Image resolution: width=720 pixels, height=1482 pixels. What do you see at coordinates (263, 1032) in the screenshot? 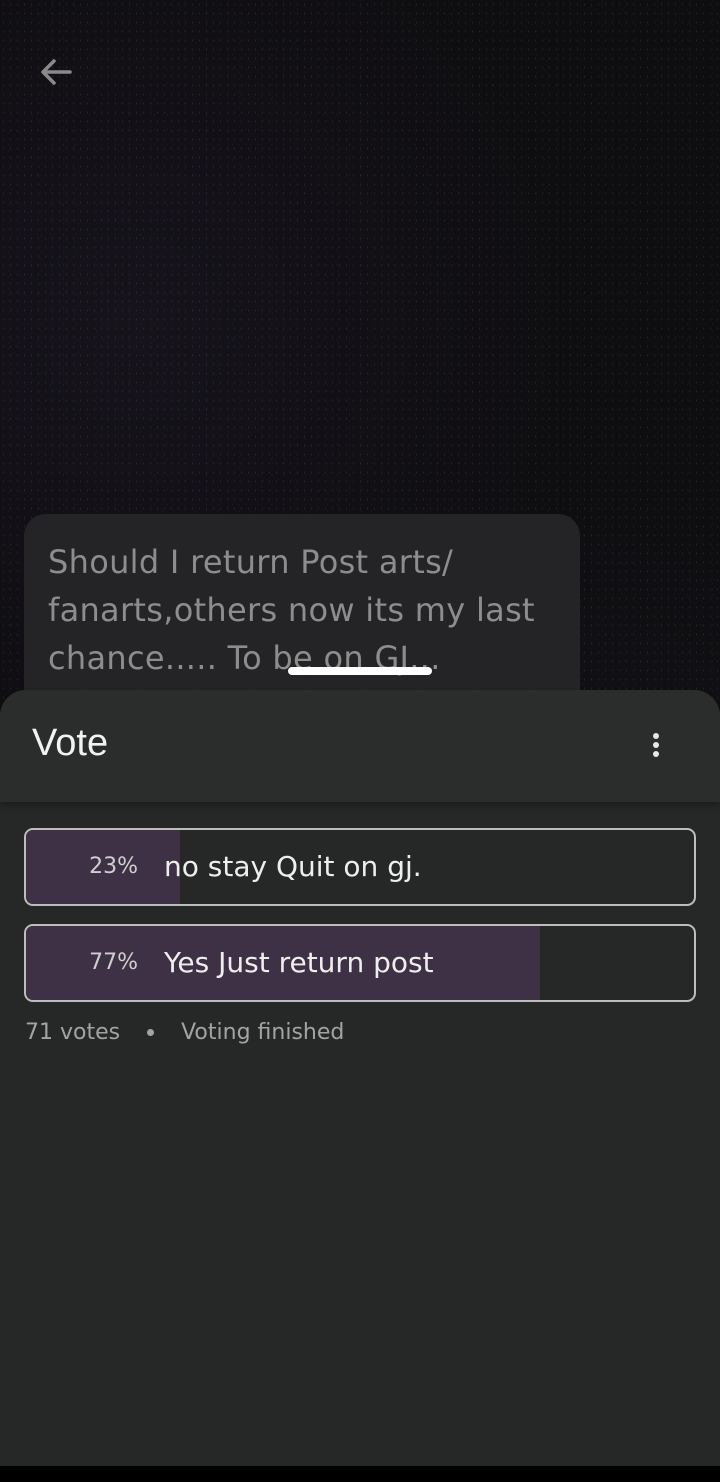
I see `poll-status: Voting finished` at bounding box center [263, 1032].